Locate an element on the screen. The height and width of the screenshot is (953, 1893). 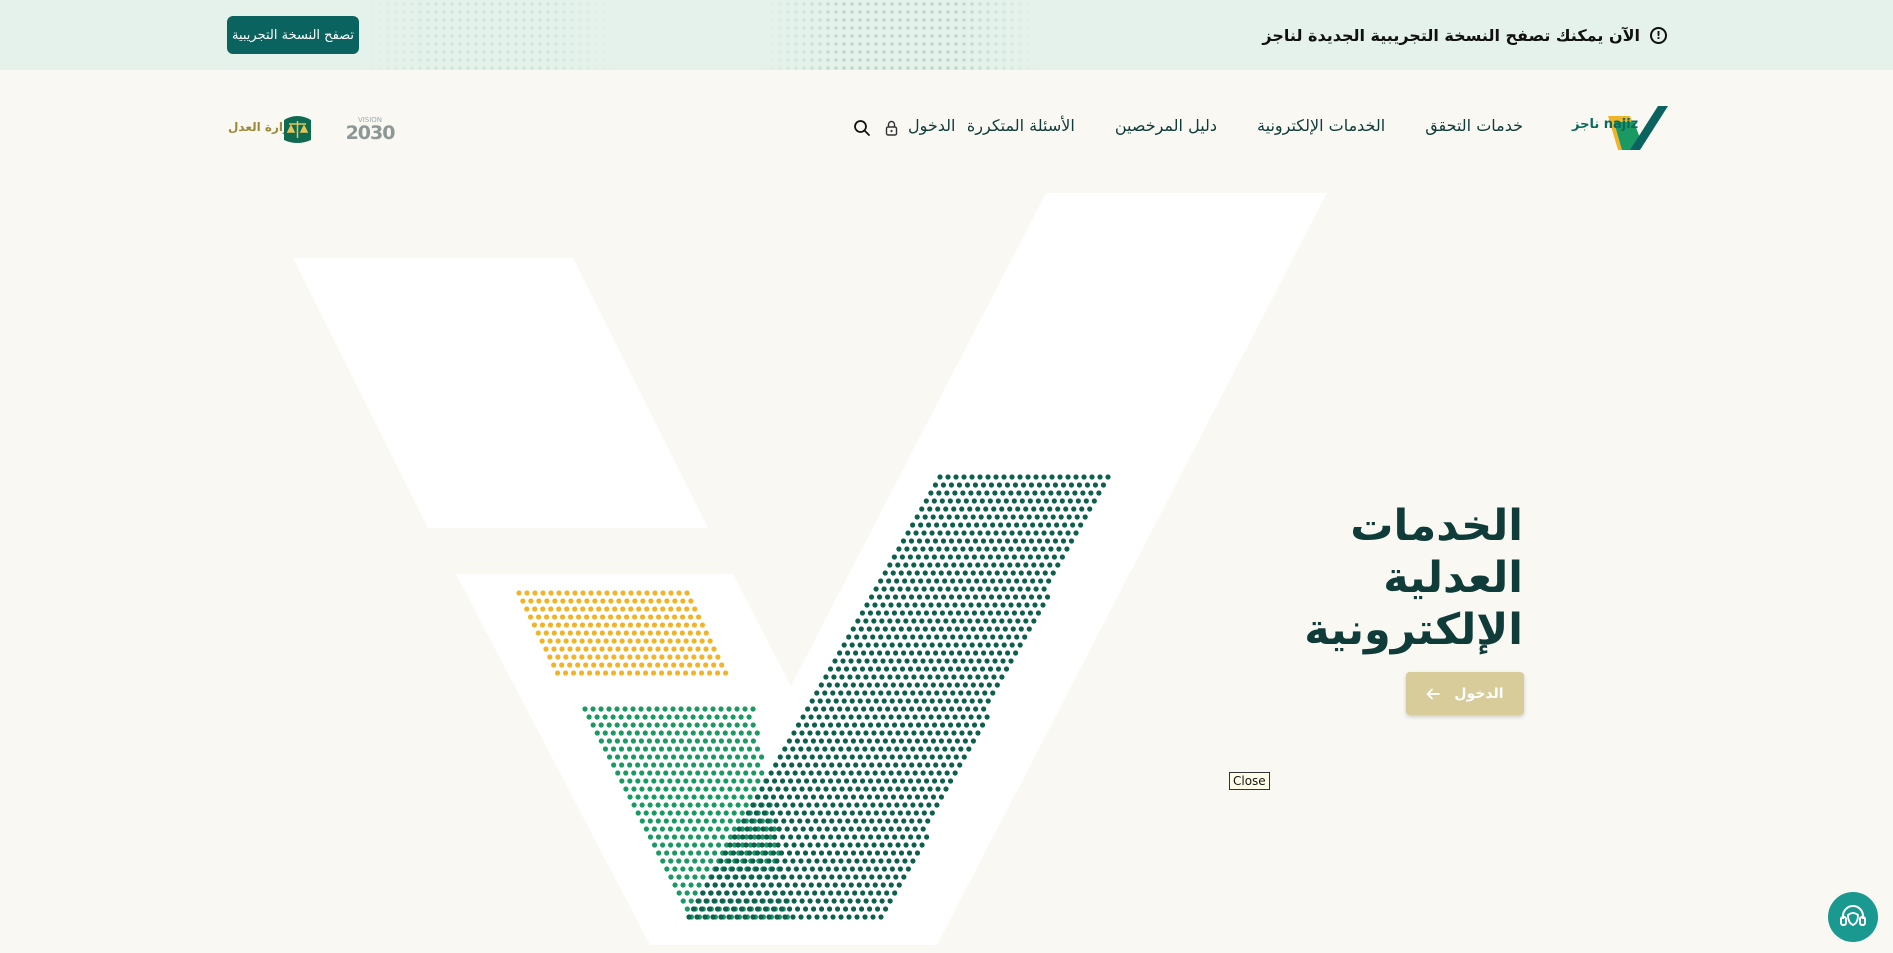
hero-title: الخدمات العدلية الإلكترونية is located at coordinates (1343, 578).